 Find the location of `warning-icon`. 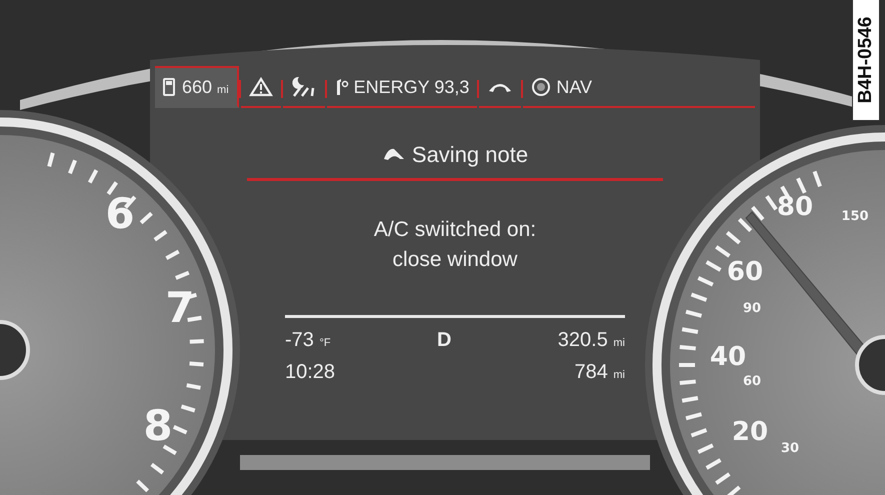

warning-icon is located at coordinates (260, 87).